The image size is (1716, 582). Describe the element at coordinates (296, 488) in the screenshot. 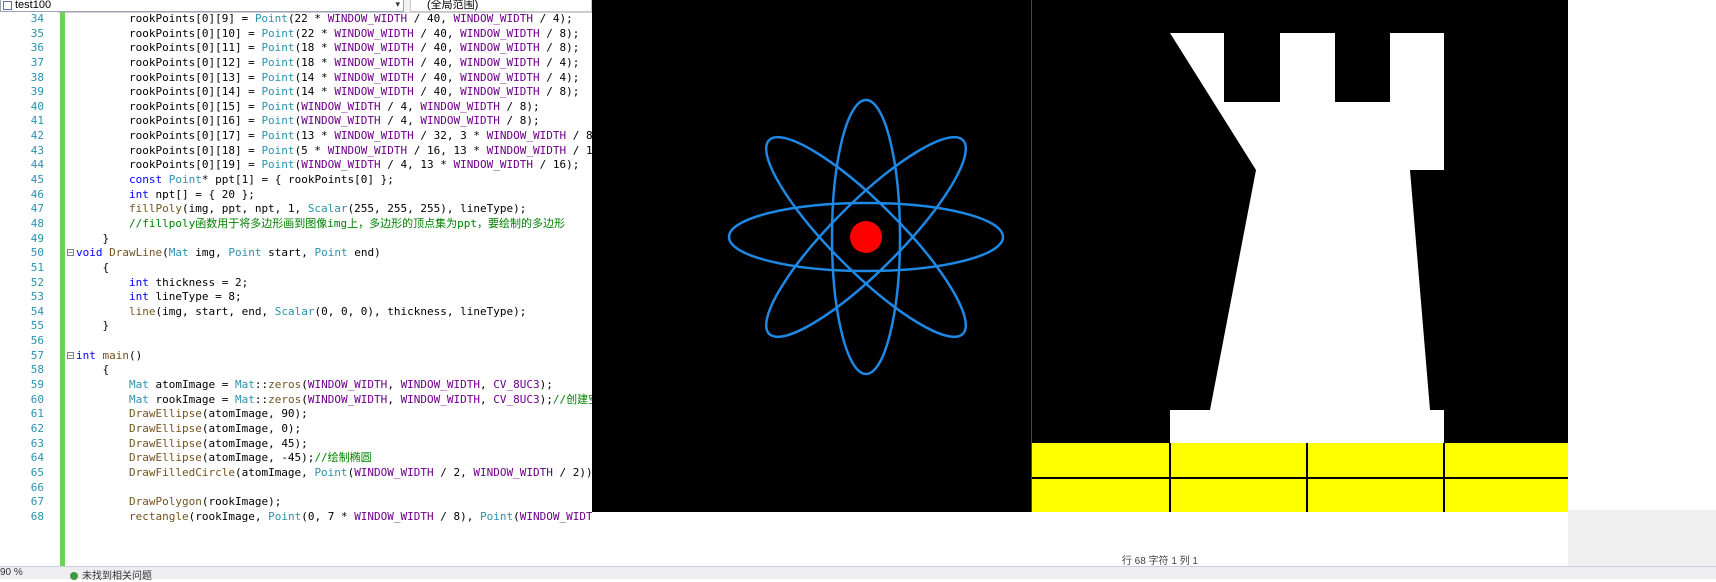

I see `code-line: 66` at that location.